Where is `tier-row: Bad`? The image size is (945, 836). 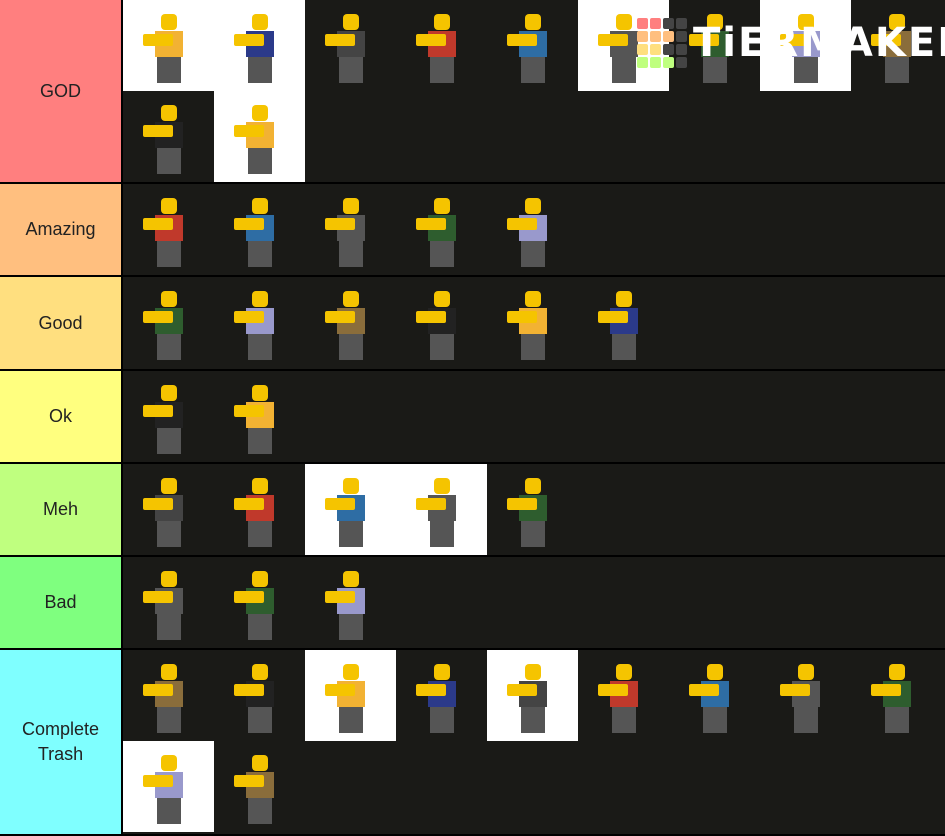 tier-row: Bad is located at coordinates (472, 603).